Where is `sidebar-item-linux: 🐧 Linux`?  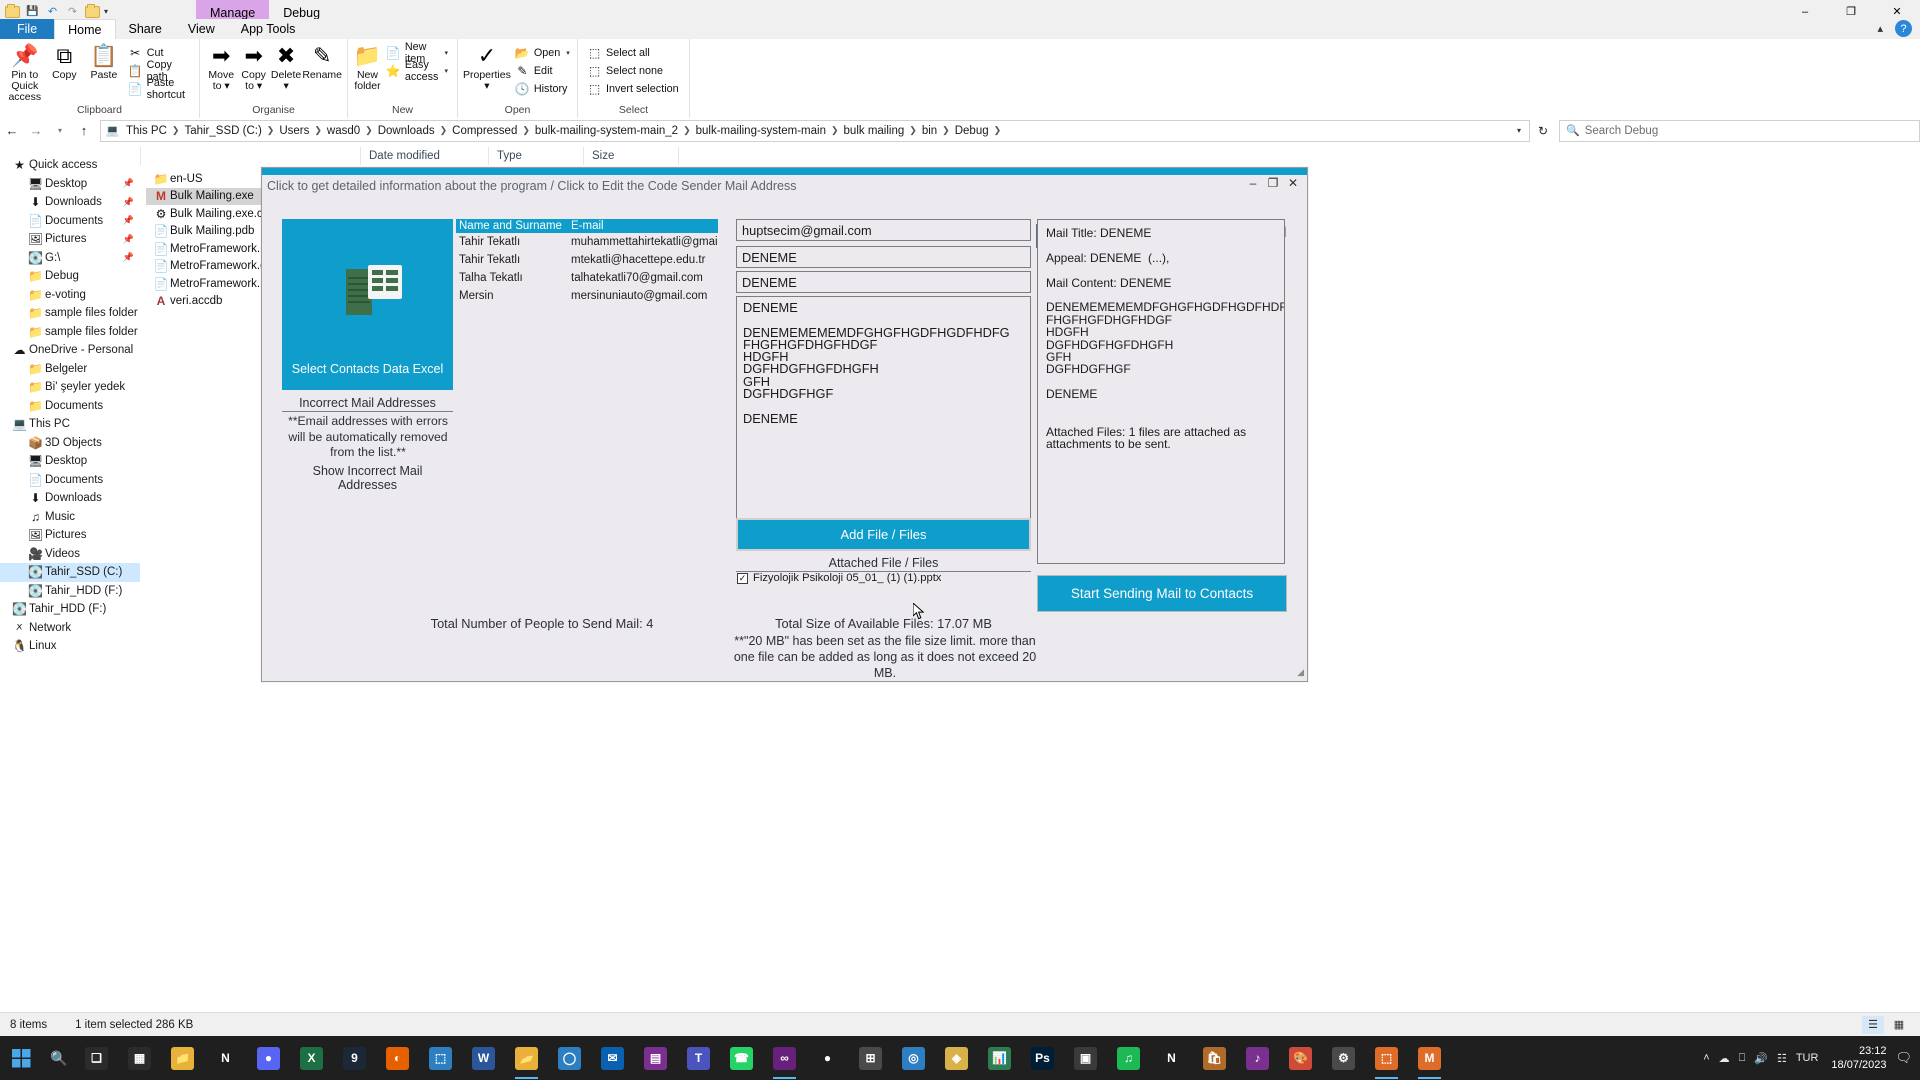 sidebar-item-linux: 🐧 Linux is located at coordinates (70, 646).